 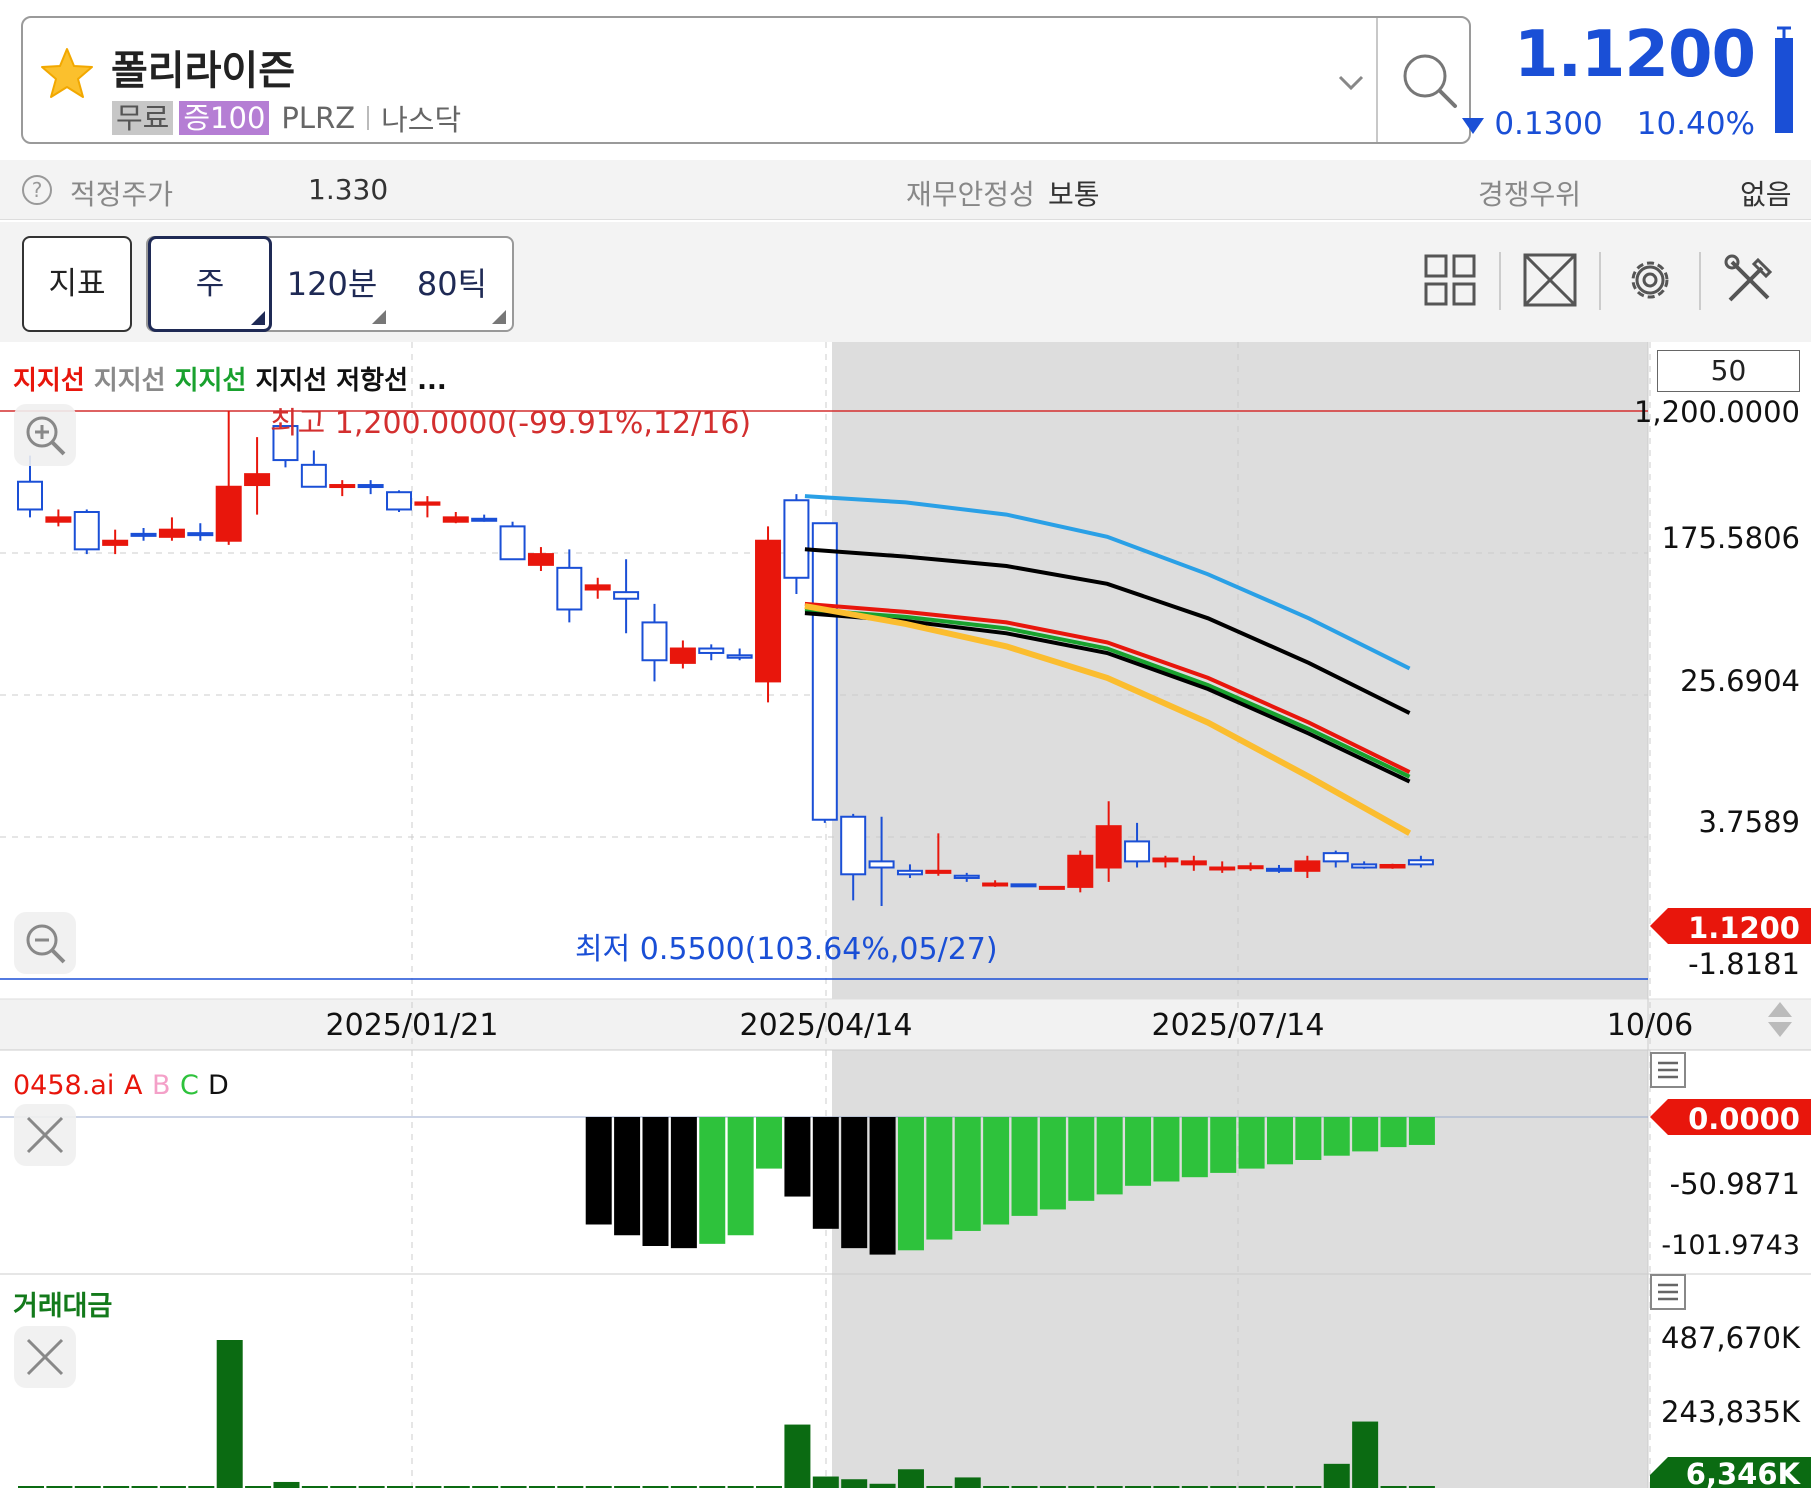 What do you see at coordinates (1731, 1338) in the screenshot?
I see `y-axis-label: 487,670K` at bounding box center [1731, 1338].